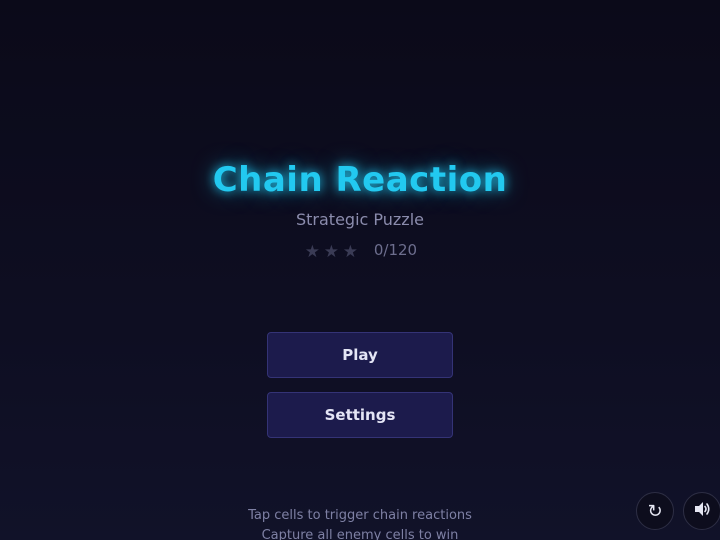  I want to click on settings-button: Settings, so click(360, 415).